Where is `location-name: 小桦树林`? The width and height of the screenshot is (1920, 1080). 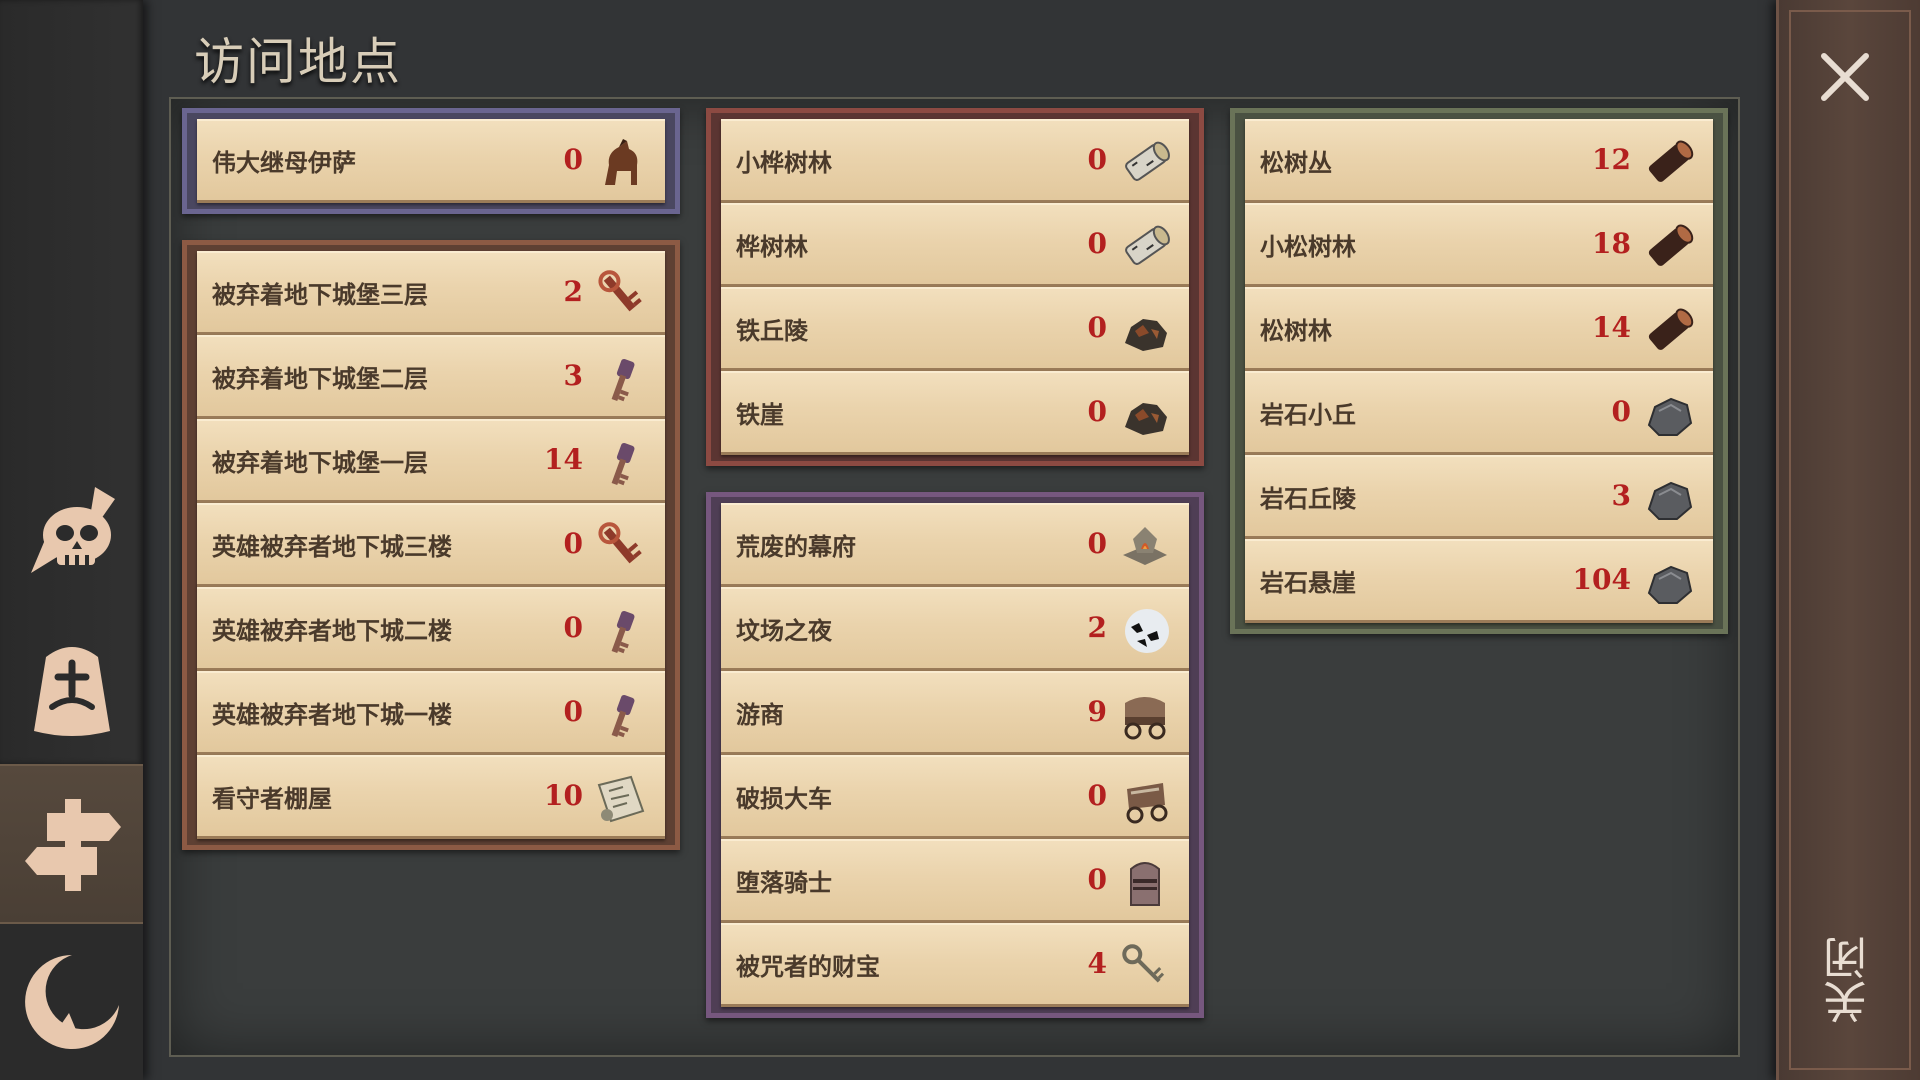 location-name: 小桦树林 is located at coordinates (784, 163).